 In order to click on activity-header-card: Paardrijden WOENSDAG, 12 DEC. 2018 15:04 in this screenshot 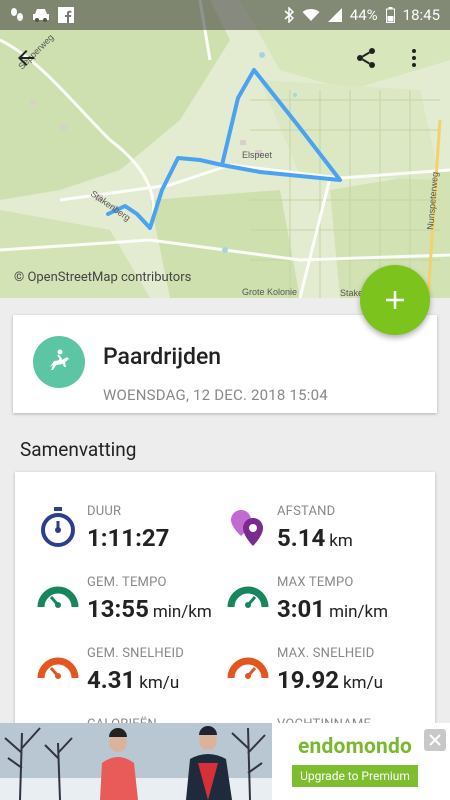, I will do `click(225, 364)`.